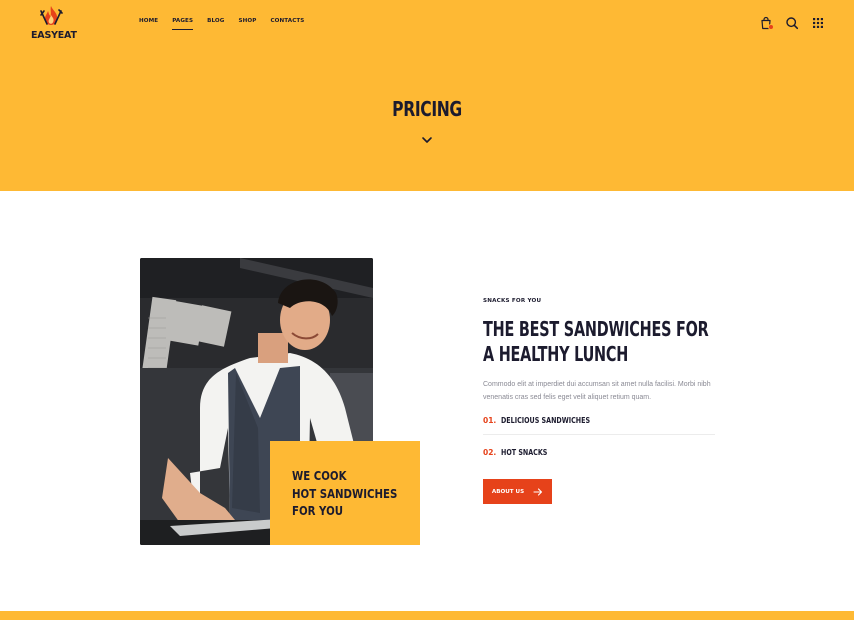  Describe the element at coordinates (228, 24) in the screenshot. I see `main-nav: Home Pages Blog Shop Contacts` at that location.